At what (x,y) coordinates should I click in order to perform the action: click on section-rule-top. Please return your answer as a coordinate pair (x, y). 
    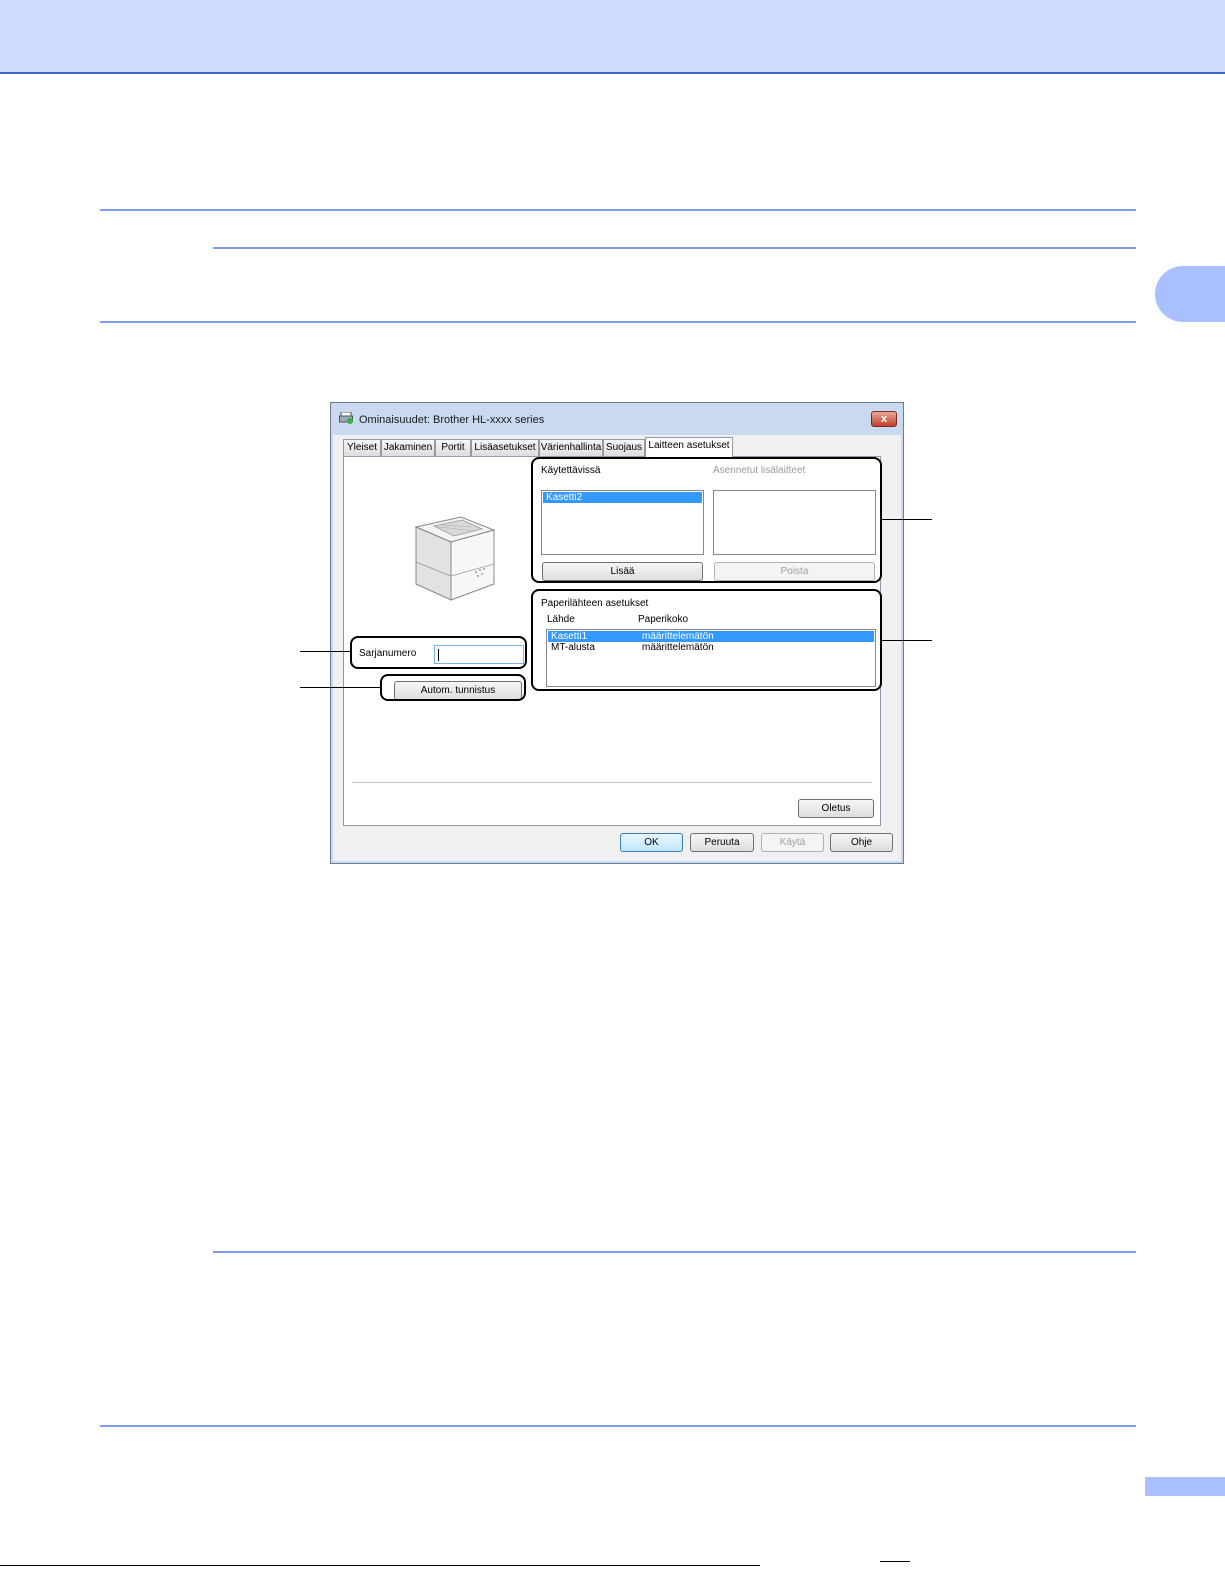
    Looking at the image, I should click on (618, 210).